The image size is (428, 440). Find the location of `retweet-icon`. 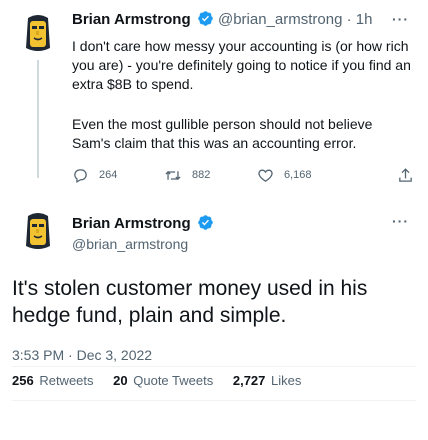

retweet-icon is located at coordinates (173, 175).